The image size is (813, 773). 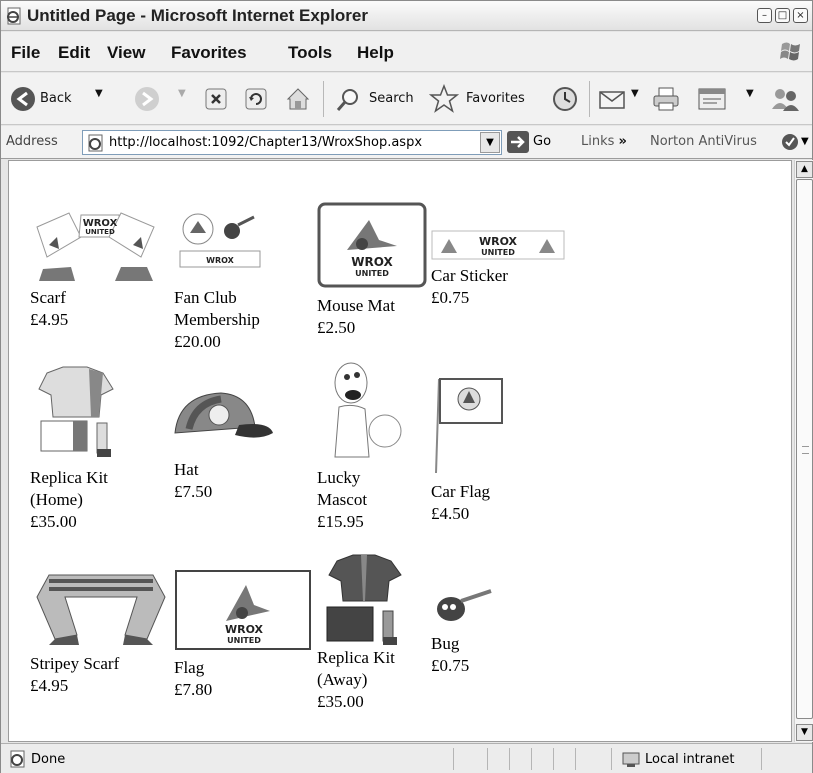 What do you see at coordinates (391, 98) in the screenshot?
I see `search-button: Search` at bounding box center [391, 98].